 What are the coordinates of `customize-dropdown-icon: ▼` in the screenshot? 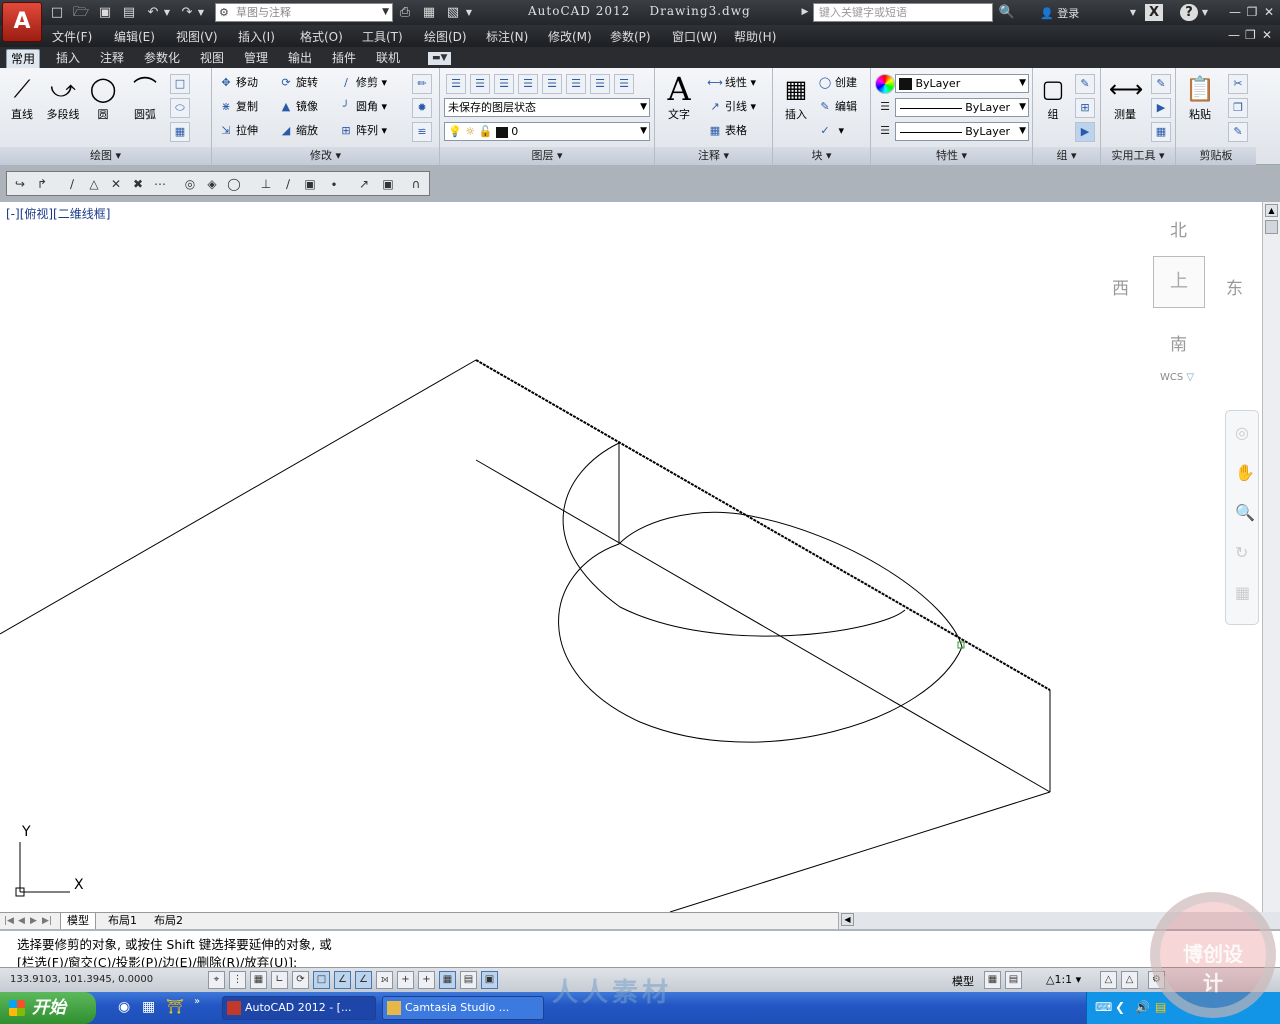 It's located at (469, 12).